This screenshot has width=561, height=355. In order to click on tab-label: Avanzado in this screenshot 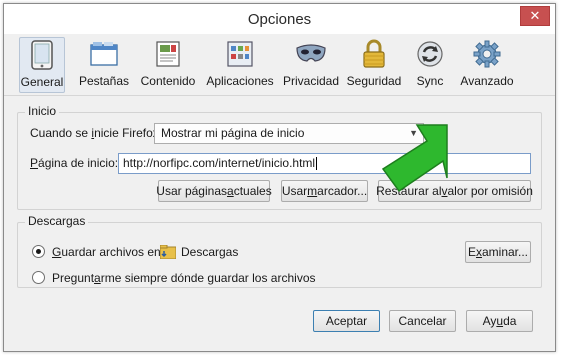, I will do `click(487, 81)`.